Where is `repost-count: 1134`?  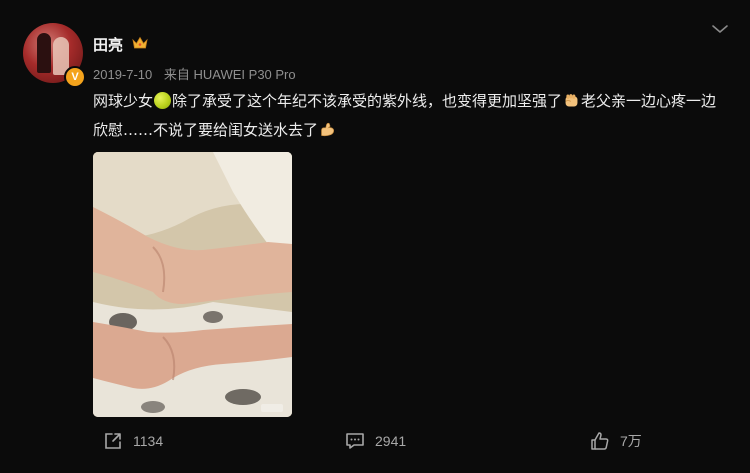
repost-count: 1134 is located at coordinates (148, 441).